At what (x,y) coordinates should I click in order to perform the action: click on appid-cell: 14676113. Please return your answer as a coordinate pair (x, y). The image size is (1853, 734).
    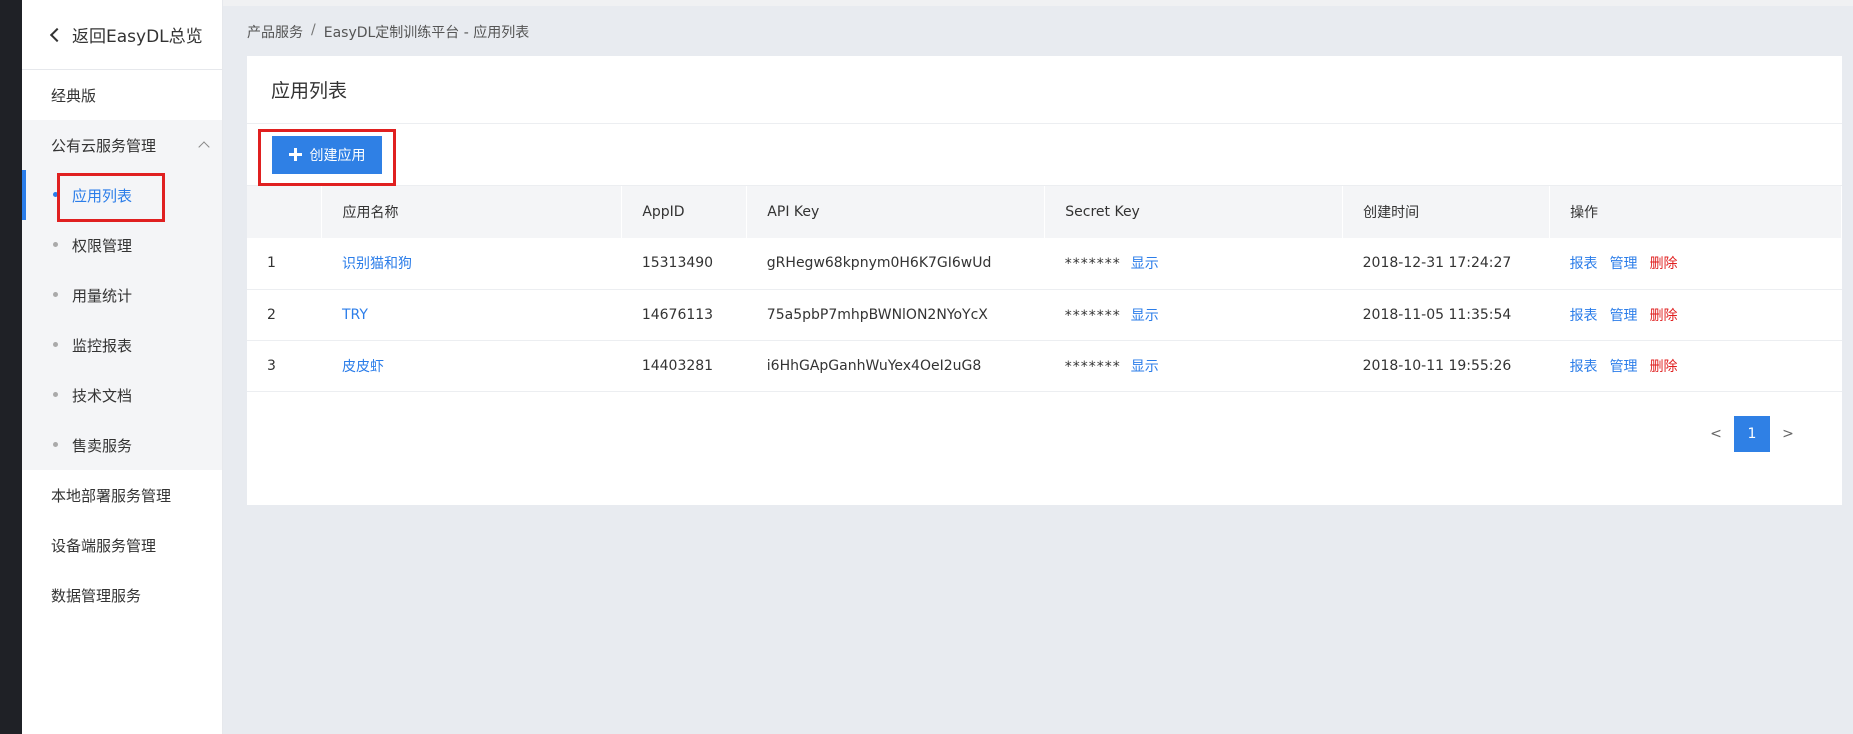
    Looking at the image, I should click on (677, 314).